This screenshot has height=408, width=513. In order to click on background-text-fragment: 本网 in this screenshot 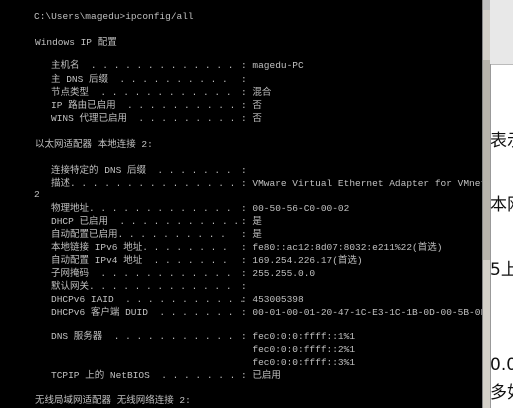, I will do `click(501, 205)`.